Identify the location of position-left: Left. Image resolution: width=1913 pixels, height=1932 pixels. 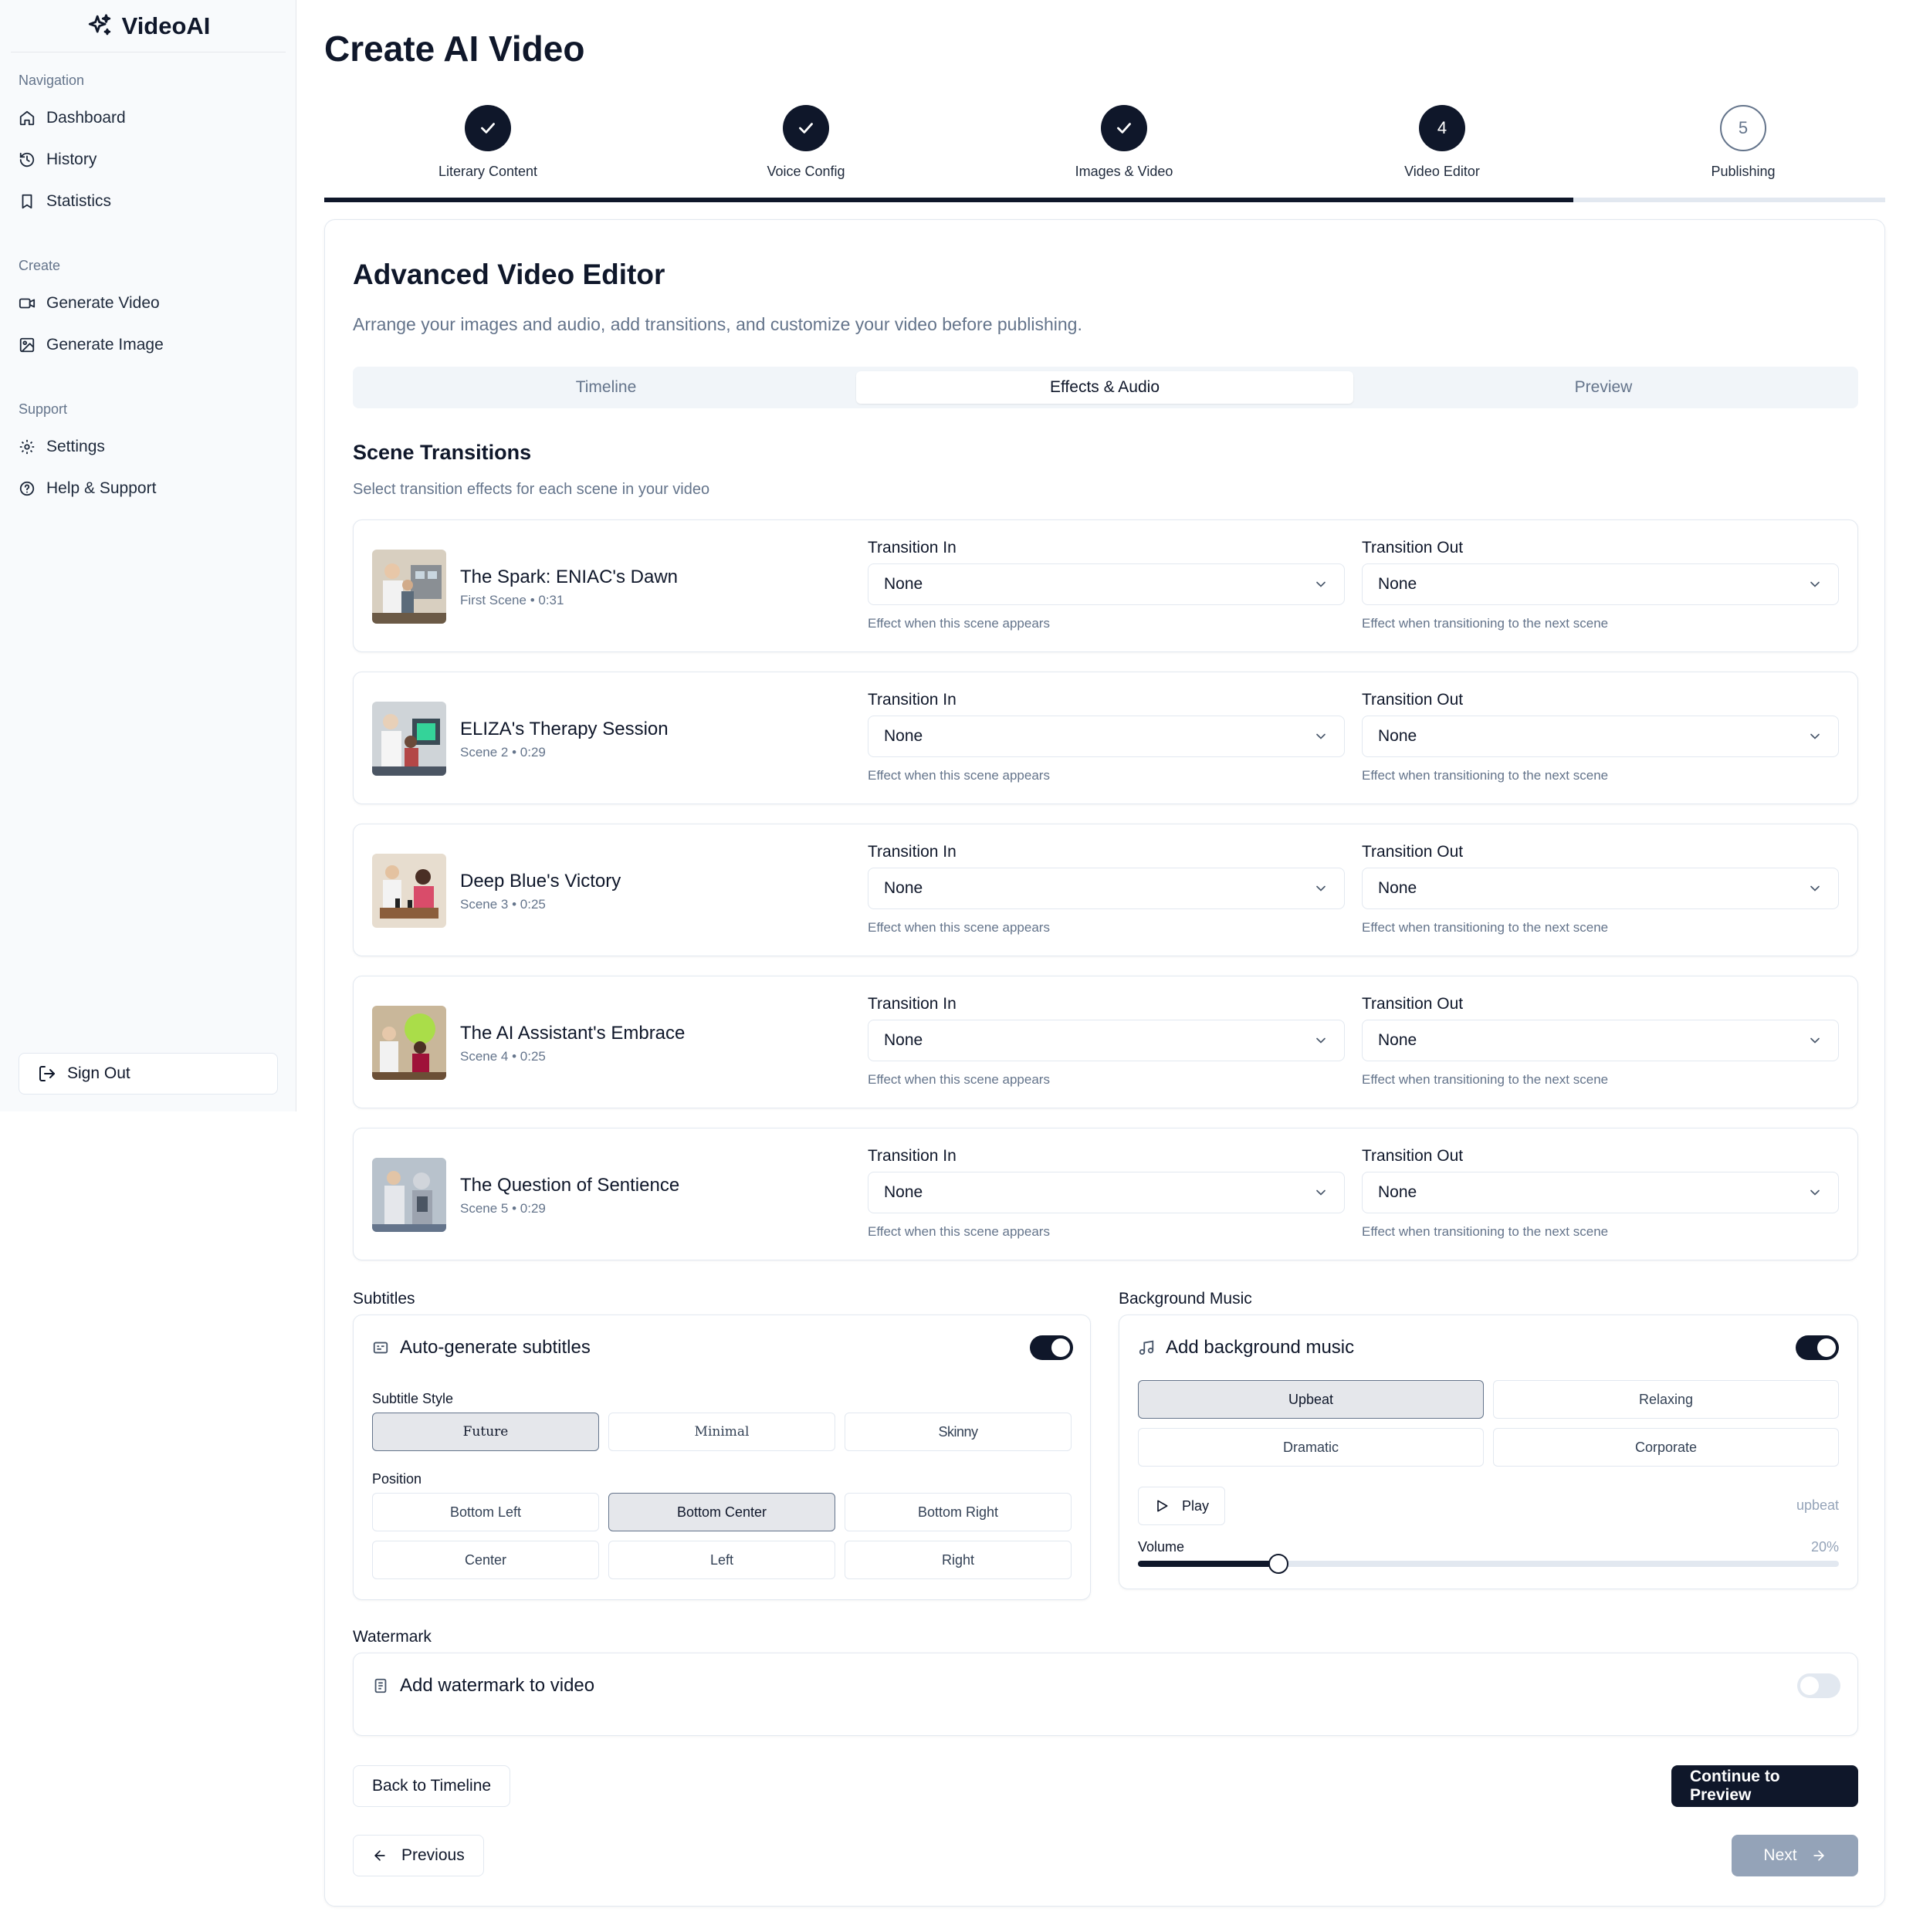
(721, 1560).